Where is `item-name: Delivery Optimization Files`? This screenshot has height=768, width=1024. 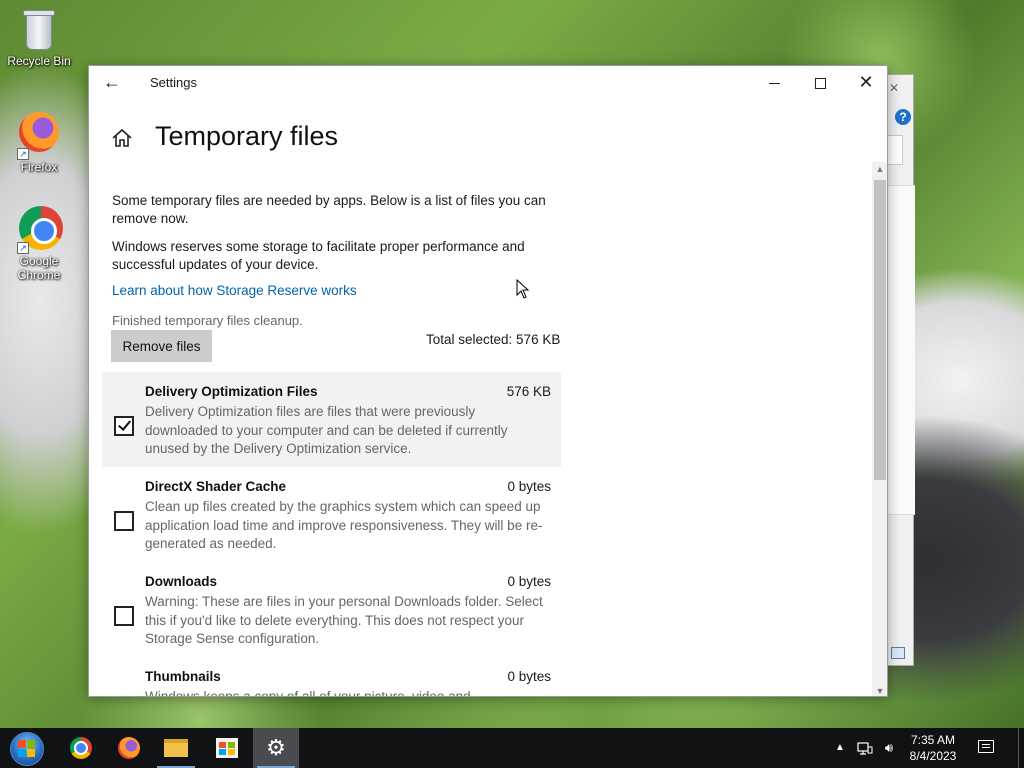 item-name: Delivery Optimization Files is located at coordinates (231, 391).